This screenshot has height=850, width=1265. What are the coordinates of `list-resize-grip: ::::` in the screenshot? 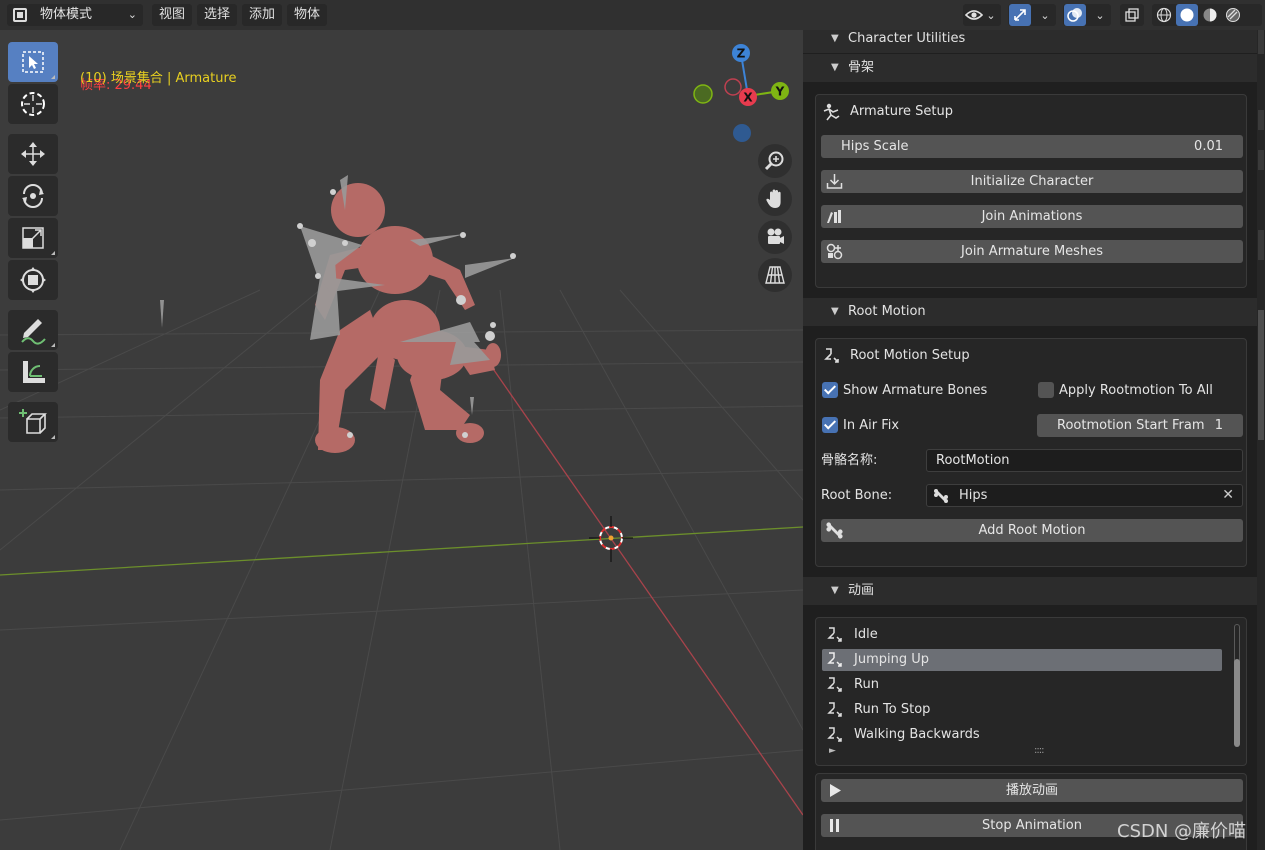 It's located at (1039, 750).